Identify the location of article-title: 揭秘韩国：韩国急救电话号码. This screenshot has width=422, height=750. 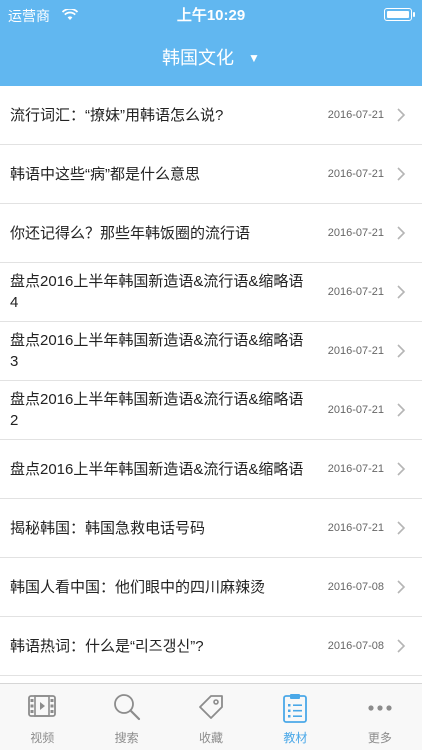
(108, 528).